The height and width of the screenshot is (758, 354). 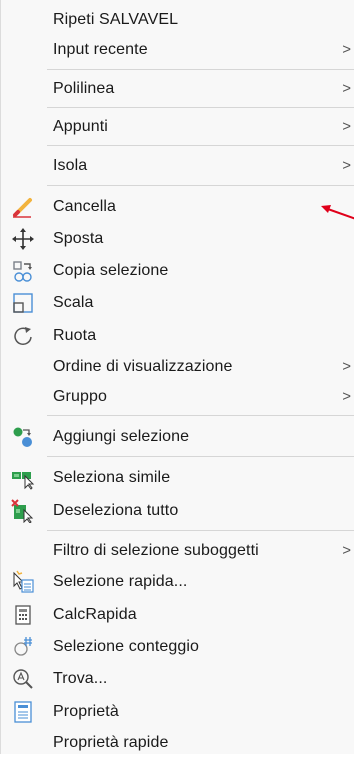 I want to click on menu-item-label: Filtro di selezione suboggetti, so click(x=156, y=550).